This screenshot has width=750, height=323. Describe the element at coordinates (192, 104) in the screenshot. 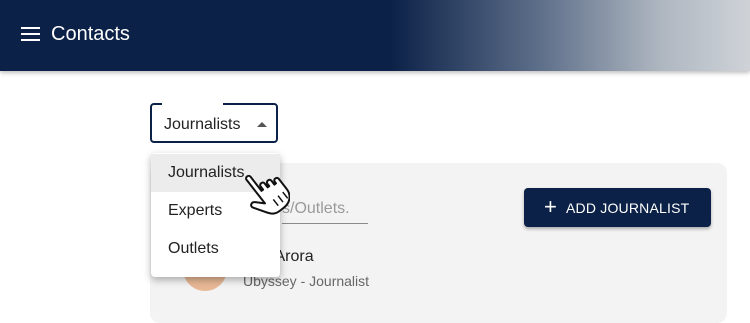

I see `select-label-notch` at that location.